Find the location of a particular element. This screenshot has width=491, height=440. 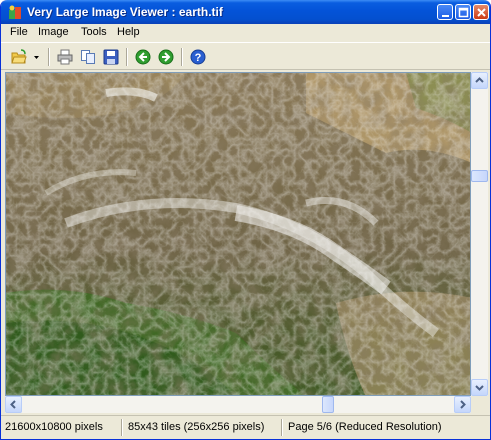

horizontal-scroll-thumb is located at coordinates (328, 404).